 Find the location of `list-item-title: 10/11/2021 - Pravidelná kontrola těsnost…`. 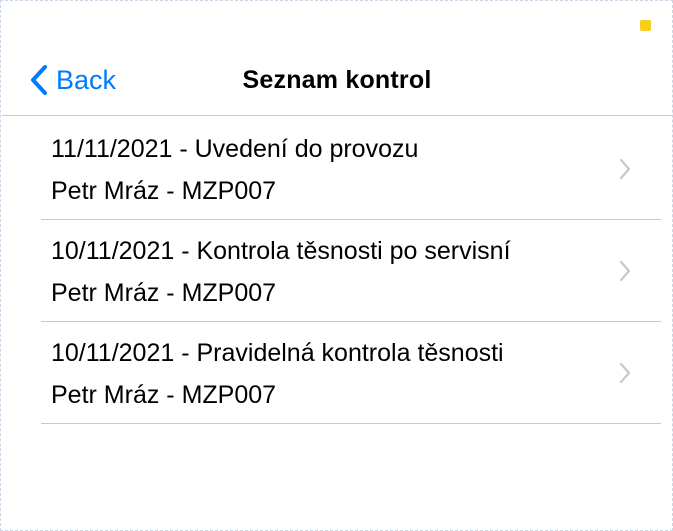

list-item-title: 10/11/2021 - Pravidelná kontrola těsnost… is located at coordinates (277, 353).